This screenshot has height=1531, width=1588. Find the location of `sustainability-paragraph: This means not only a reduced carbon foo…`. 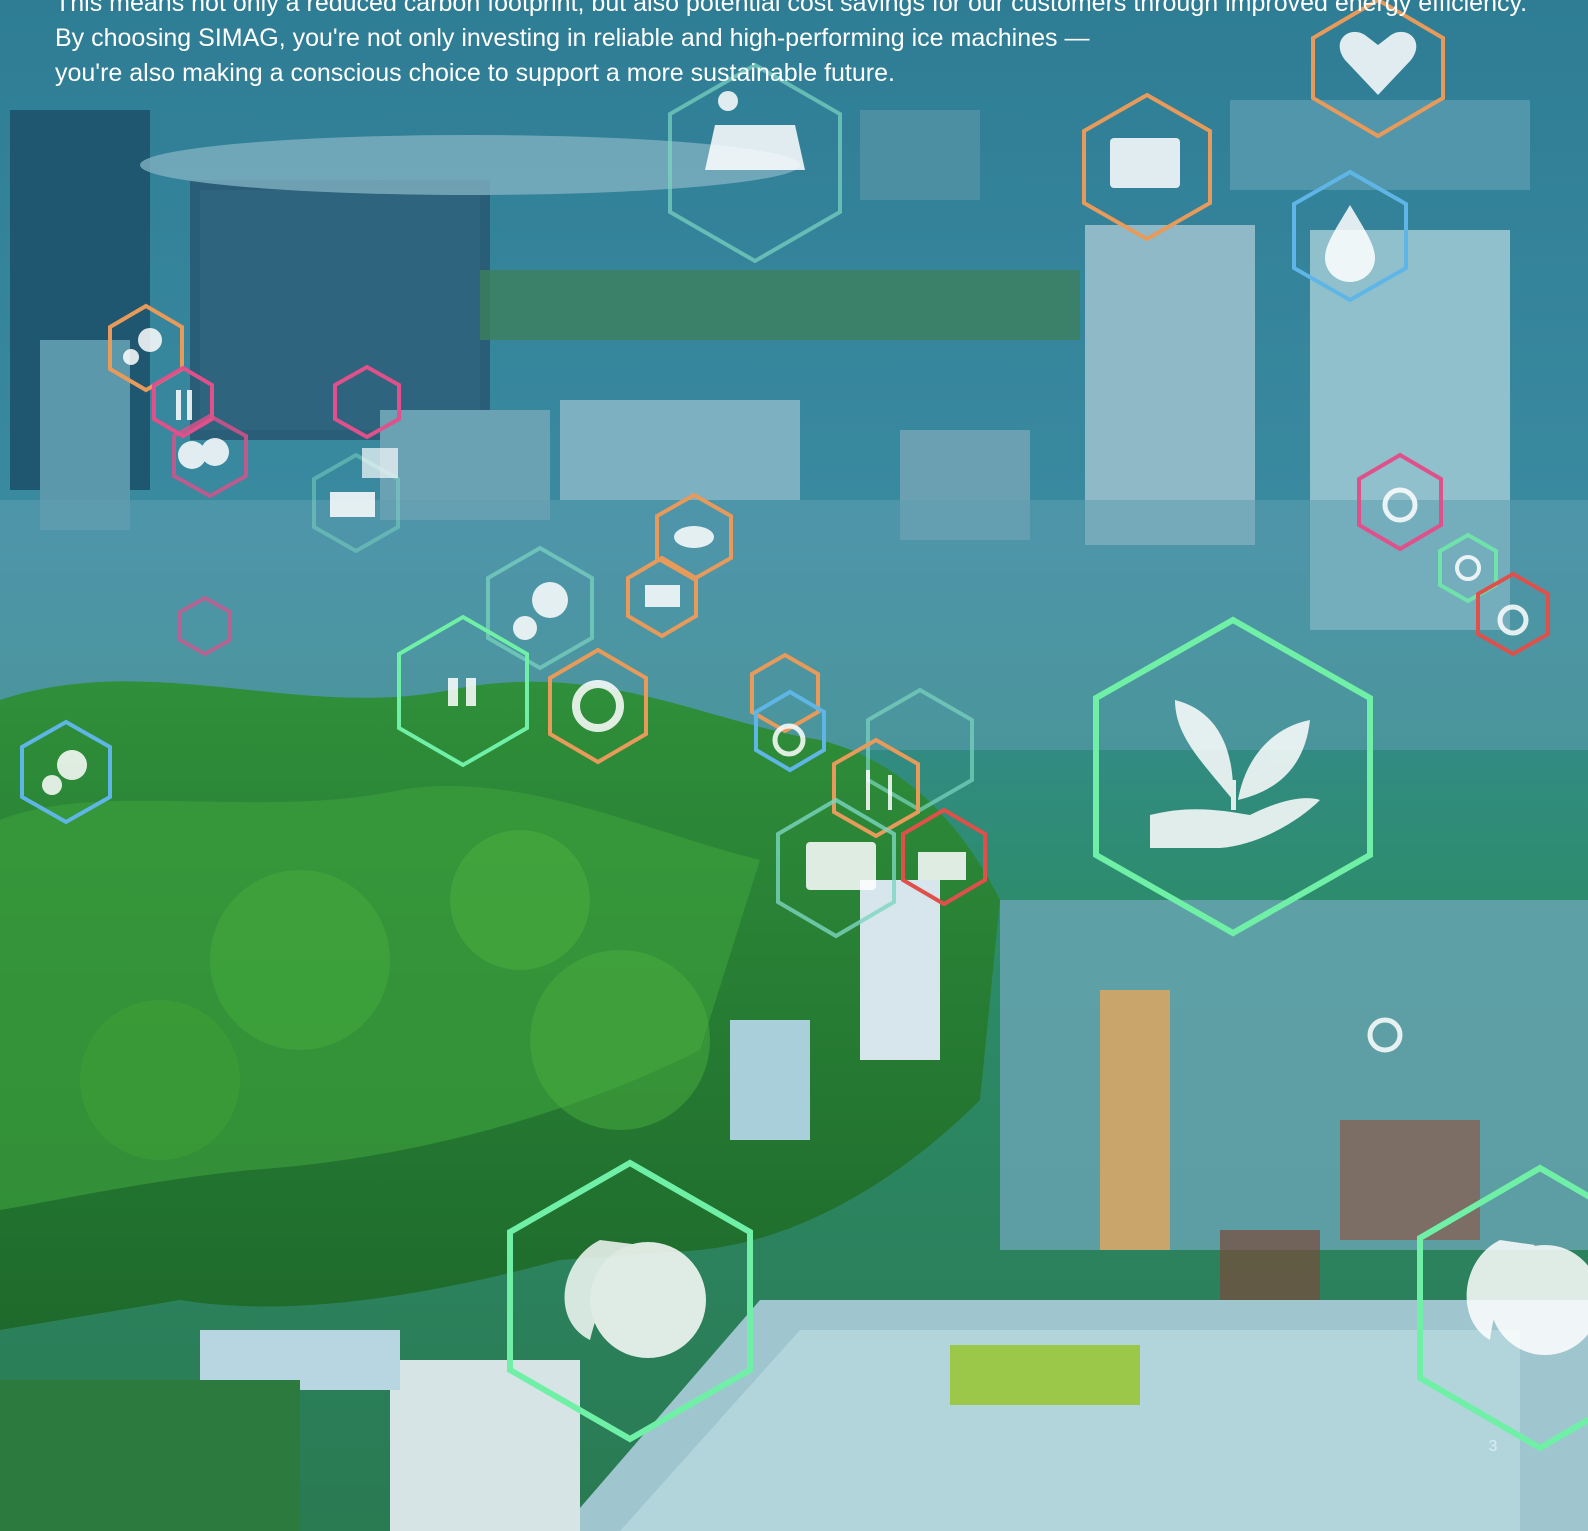

sustainability-paragraph: This means not only a reduced carbon foo… is located at coordinates (805, 45).